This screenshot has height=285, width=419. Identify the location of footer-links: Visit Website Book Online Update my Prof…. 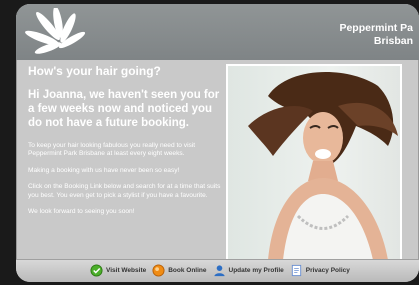
(220, 270).